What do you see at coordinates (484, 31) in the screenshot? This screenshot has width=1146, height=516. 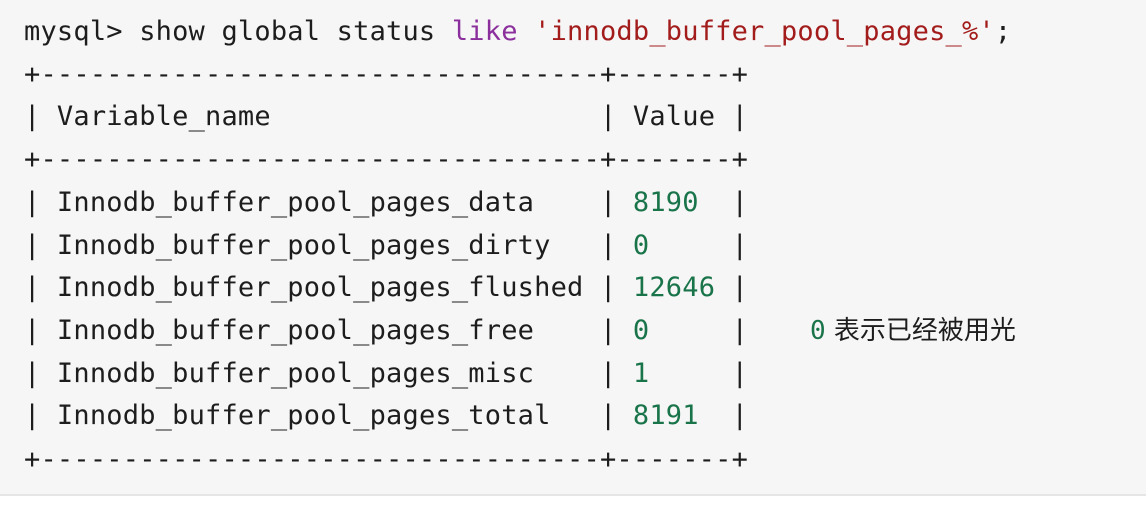 I see `sql-keyword-like: like` at bounding box center [484, 31].